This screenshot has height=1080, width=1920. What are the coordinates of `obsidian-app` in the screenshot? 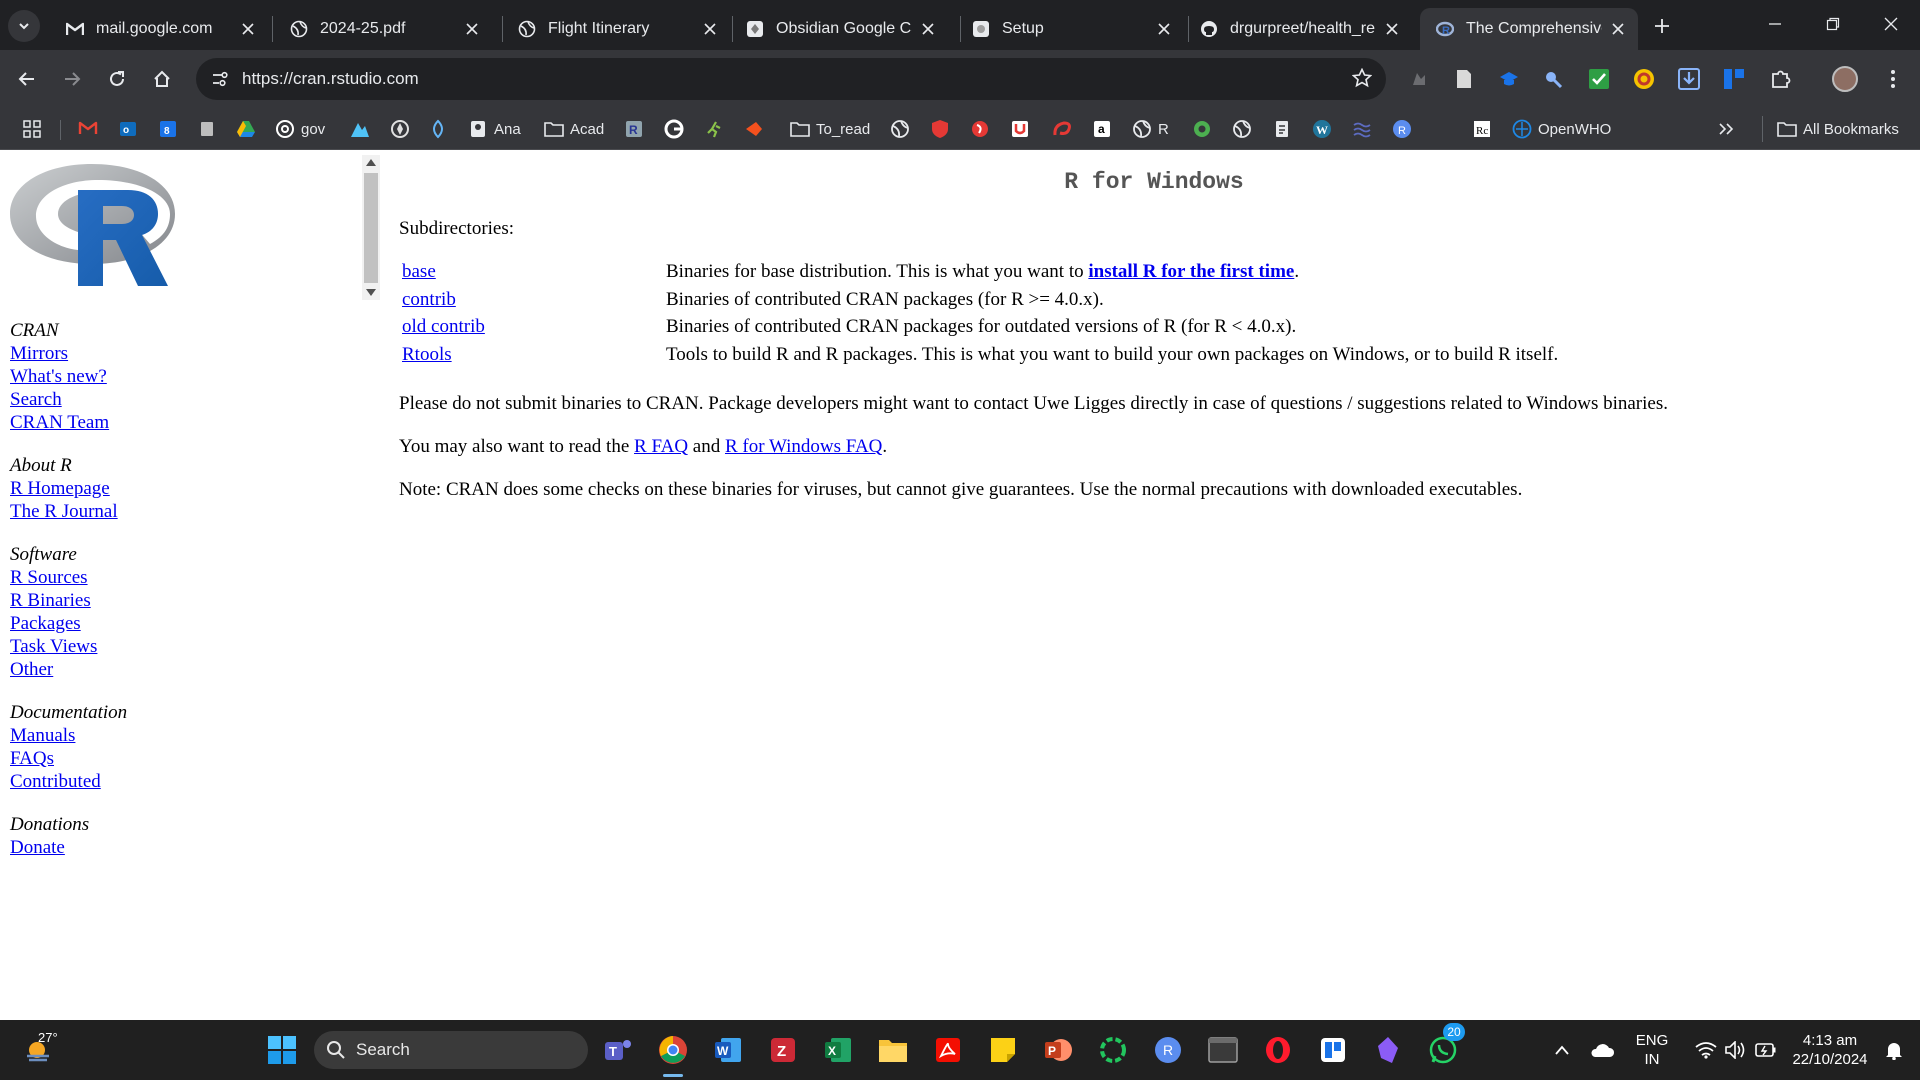 It's located at (1388, 1050).